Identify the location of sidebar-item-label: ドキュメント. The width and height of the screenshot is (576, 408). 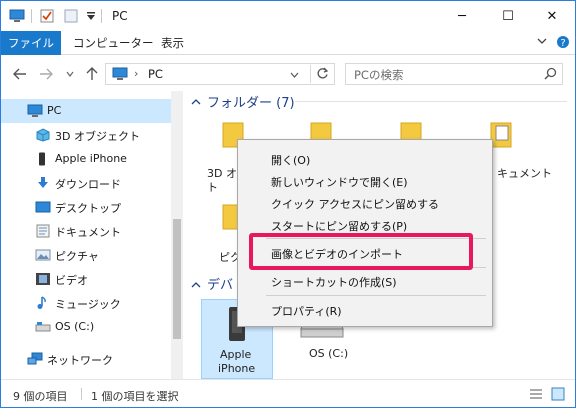
(88, 232).